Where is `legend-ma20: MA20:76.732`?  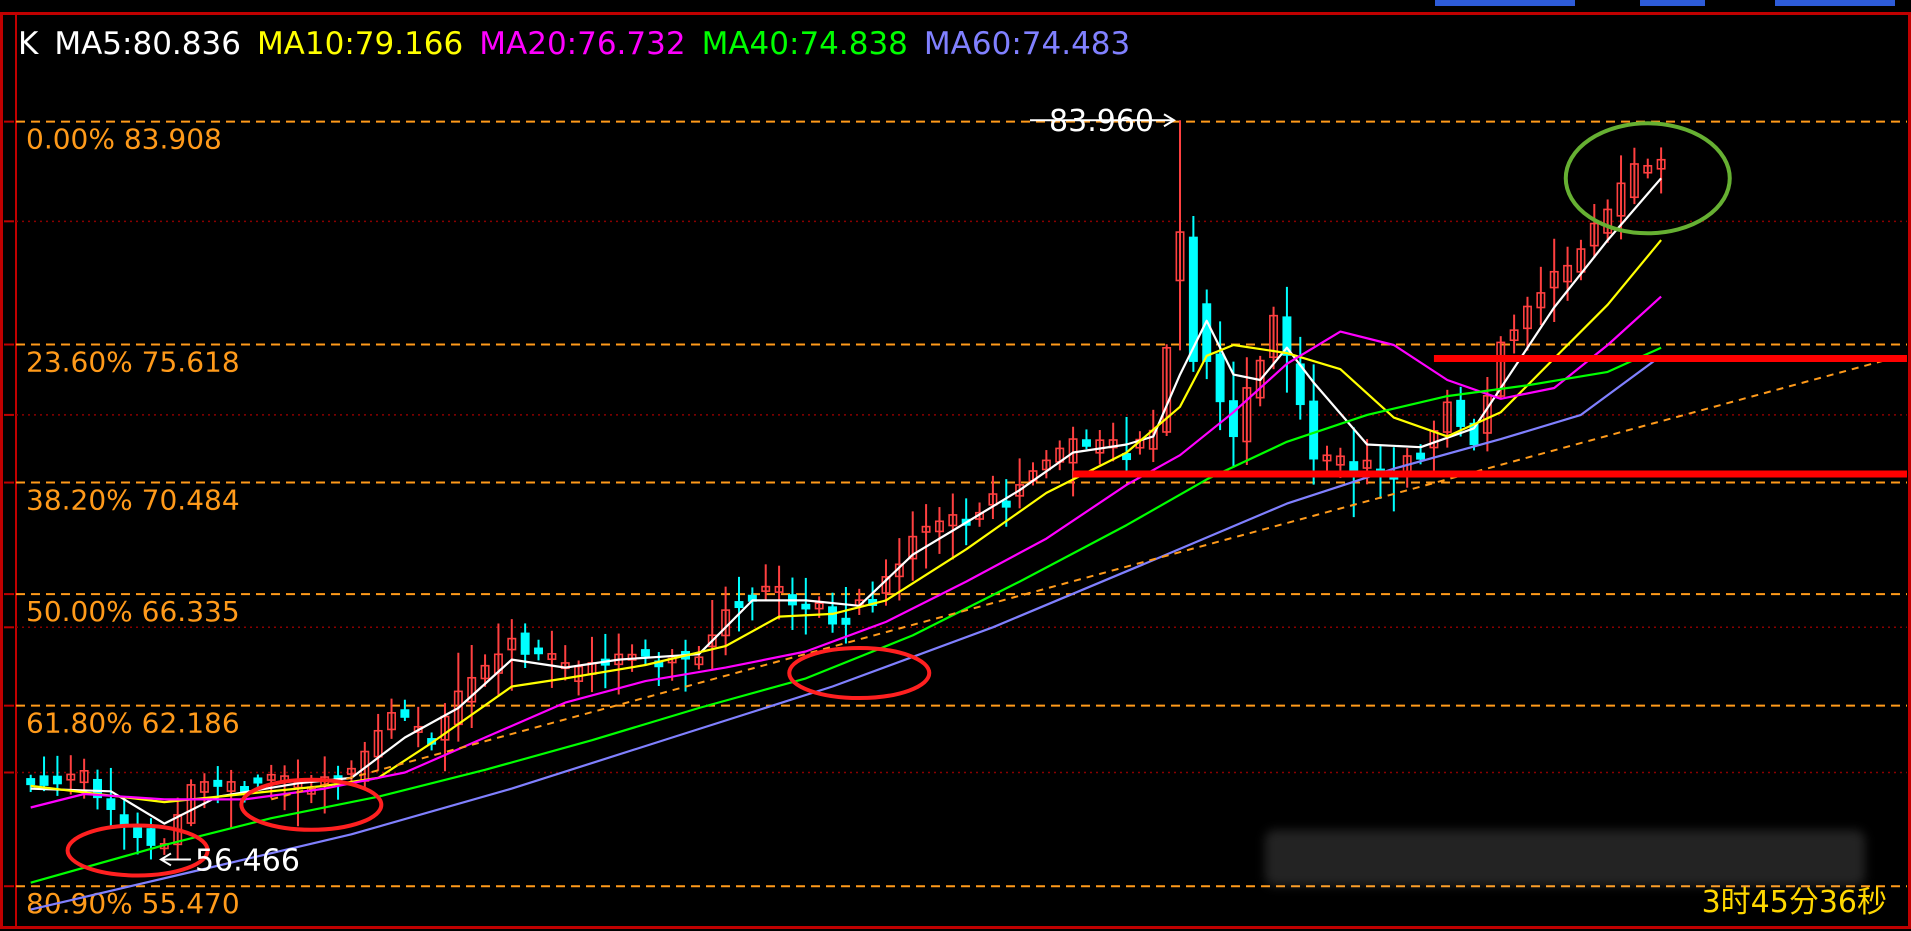 legend-ma20: MA20:76.732 is located at coordinates (582, 44).